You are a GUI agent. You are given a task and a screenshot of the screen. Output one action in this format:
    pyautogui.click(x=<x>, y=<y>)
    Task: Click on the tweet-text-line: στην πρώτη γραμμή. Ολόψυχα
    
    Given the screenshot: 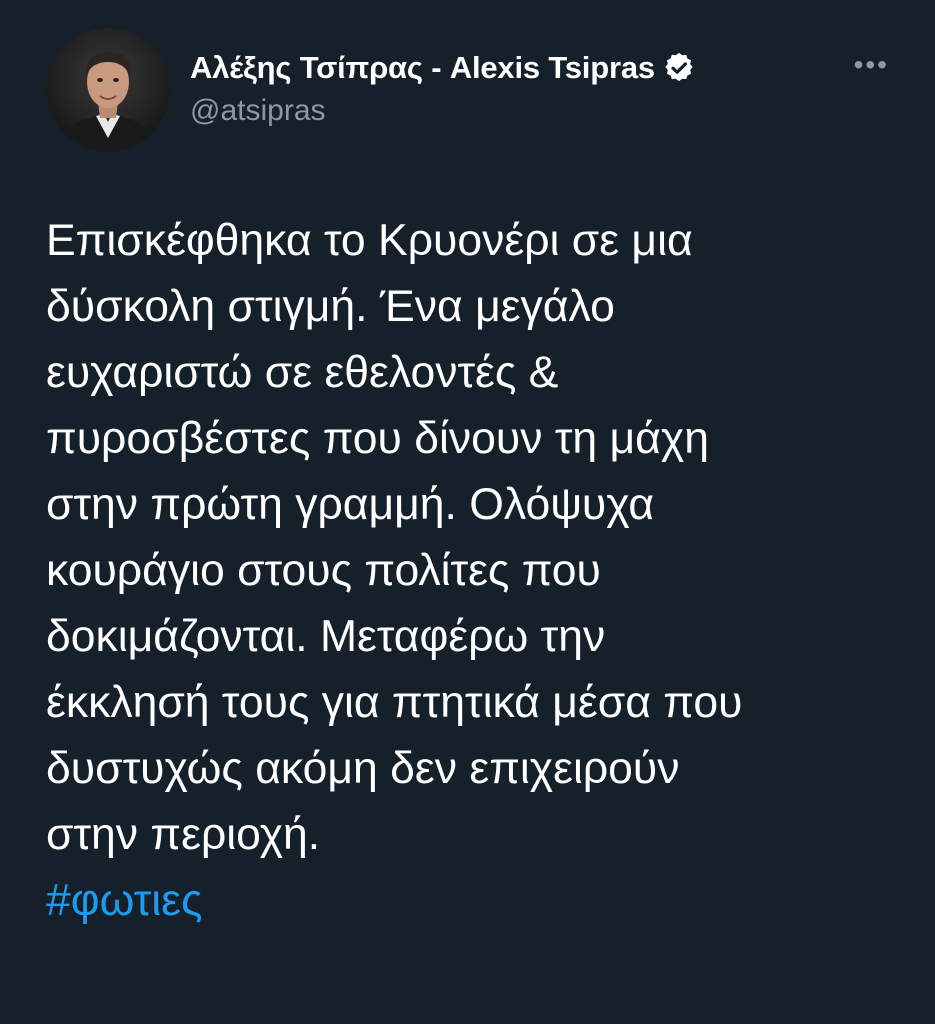 What is the action you would take?
    pyautogui.click(x=350, y=504)
    